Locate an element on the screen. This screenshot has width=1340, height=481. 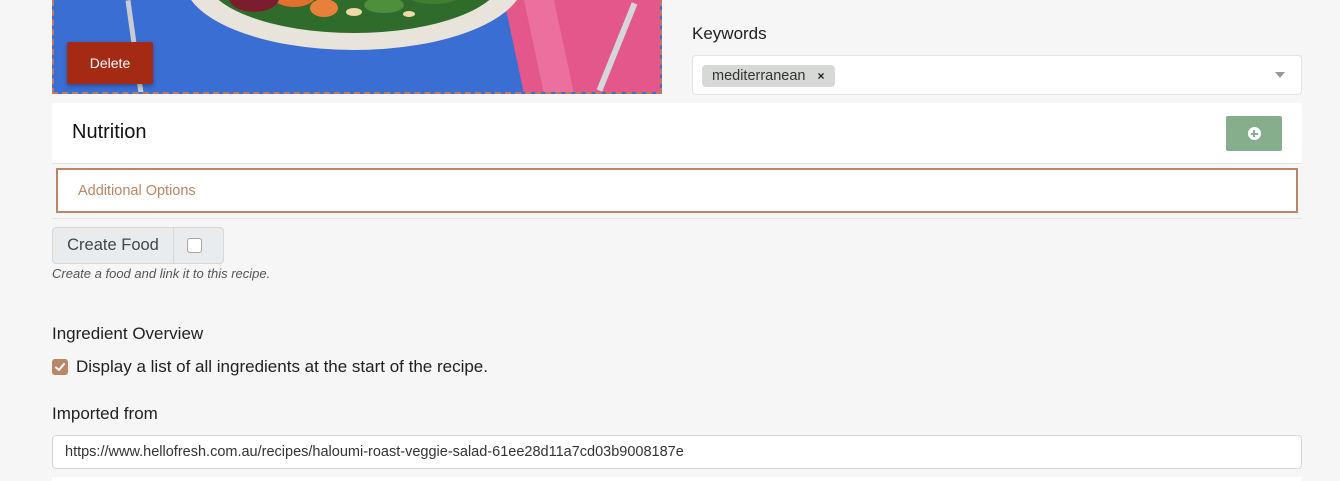
plus-circle-icon is located at coordinates (1254, 133).